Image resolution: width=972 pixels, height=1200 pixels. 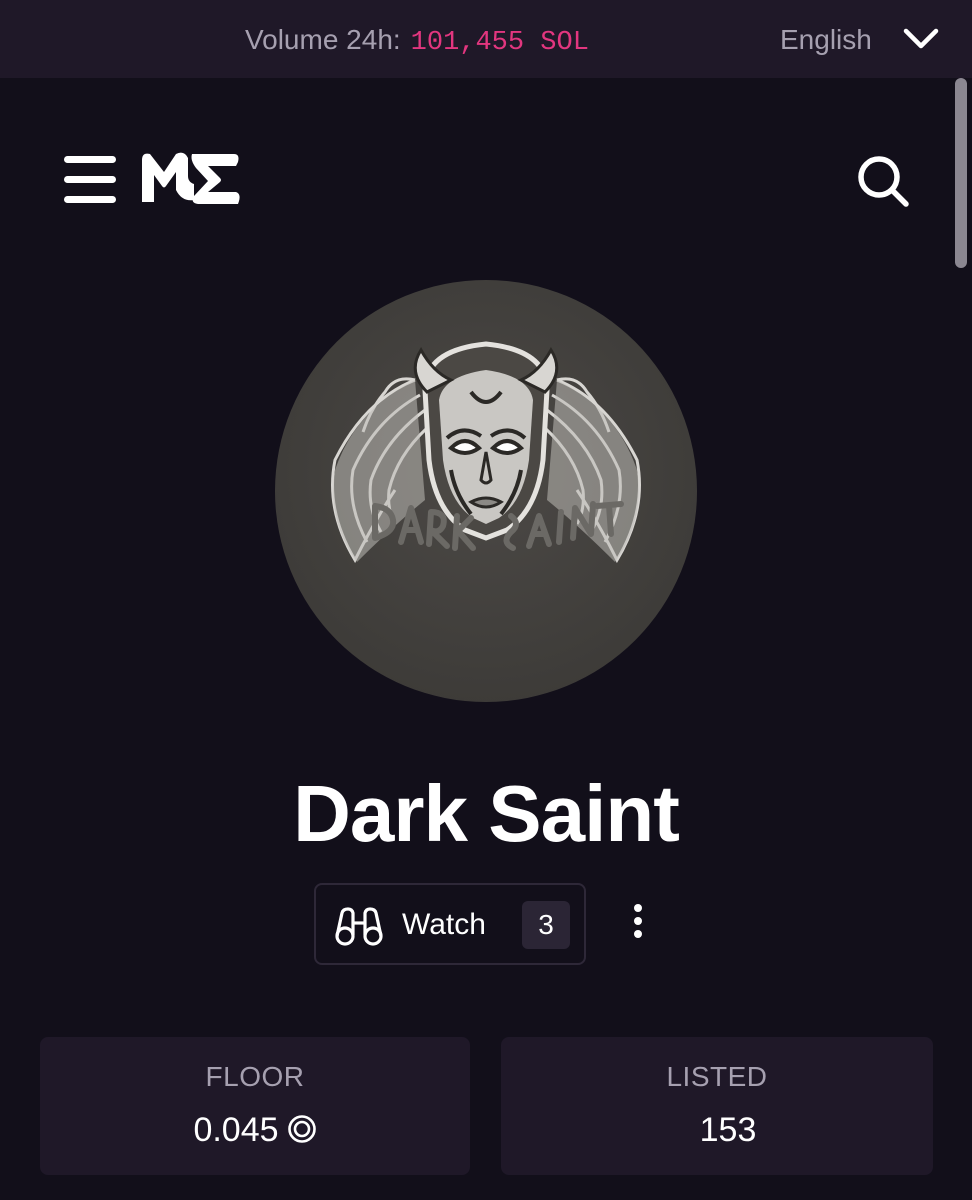 What do you see at coordinates (717, 1106) in the screenshot?
I see `stat-card-listed: LISTED 153` at bounding box center [717, 1106].